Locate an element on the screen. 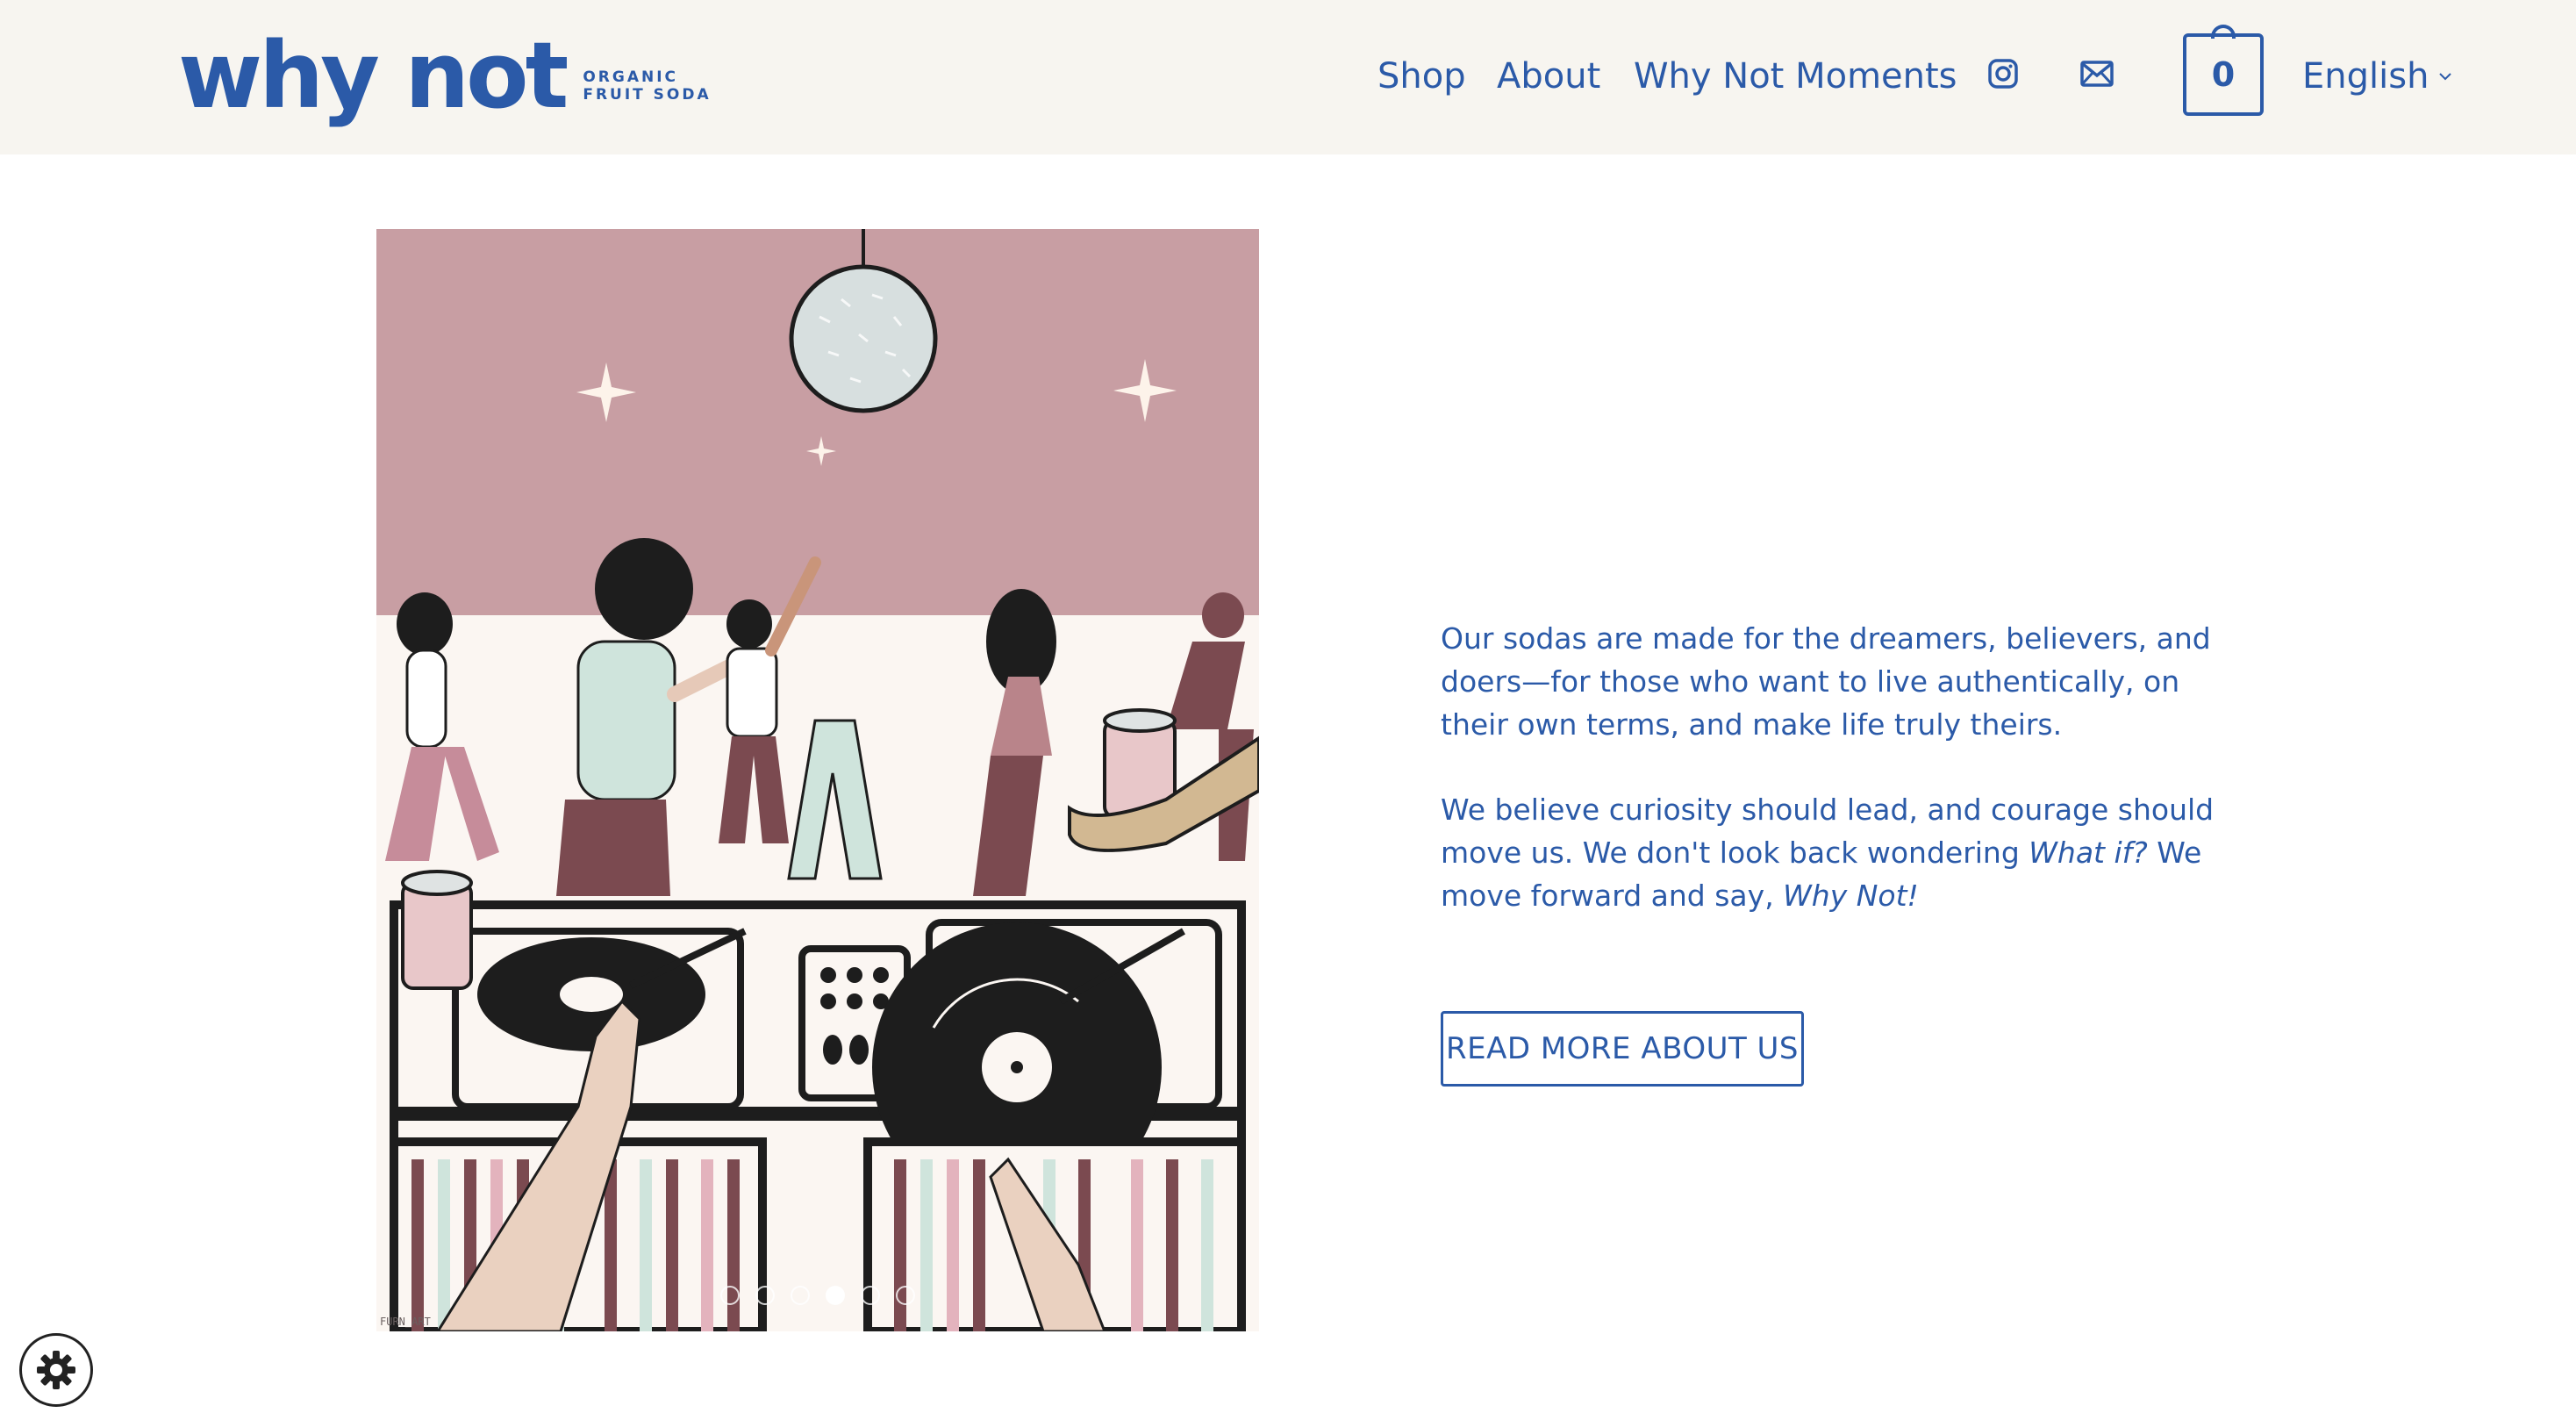 The width and height of the screenshot is (2576, 1413). logo-wordmark: why not is located at coordinates (373, 75).